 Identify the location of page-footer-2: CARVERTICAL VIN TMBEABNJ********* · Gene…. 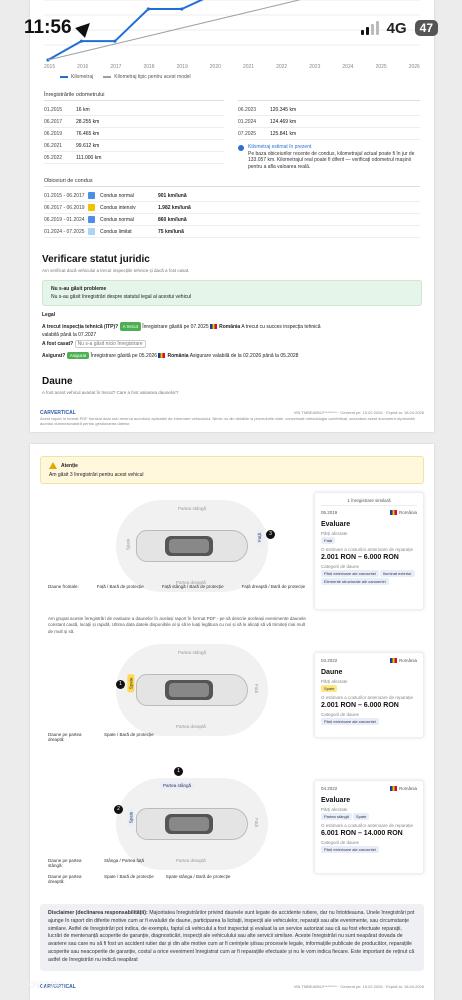
(232, 987).